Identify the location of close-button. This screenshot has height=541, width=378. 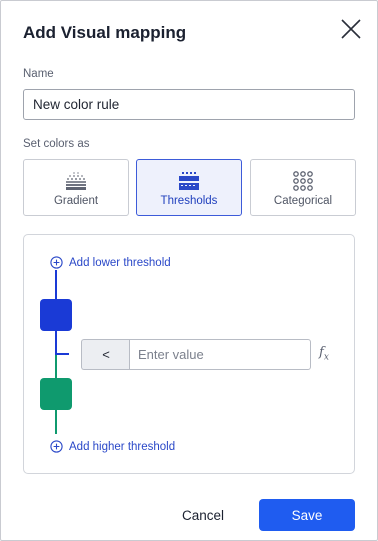
(351, 29).